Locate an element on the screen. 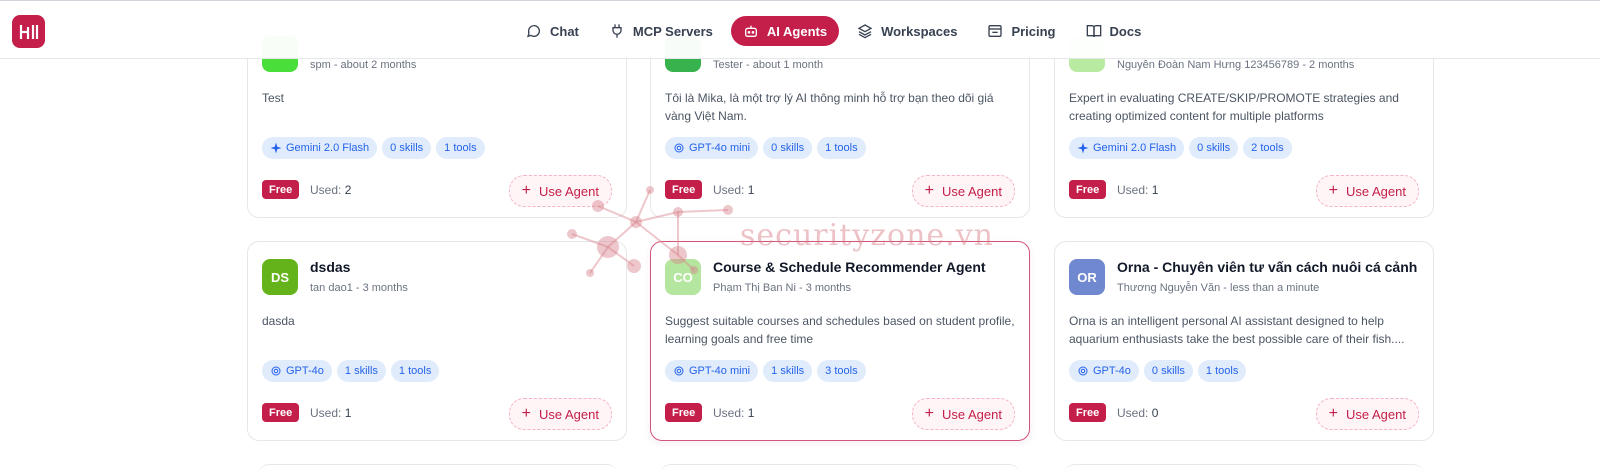 The image size is (1600, 475). agent-chips: GPT-4o mini 0 skills 1 tools is located at coordinates (765, 148).